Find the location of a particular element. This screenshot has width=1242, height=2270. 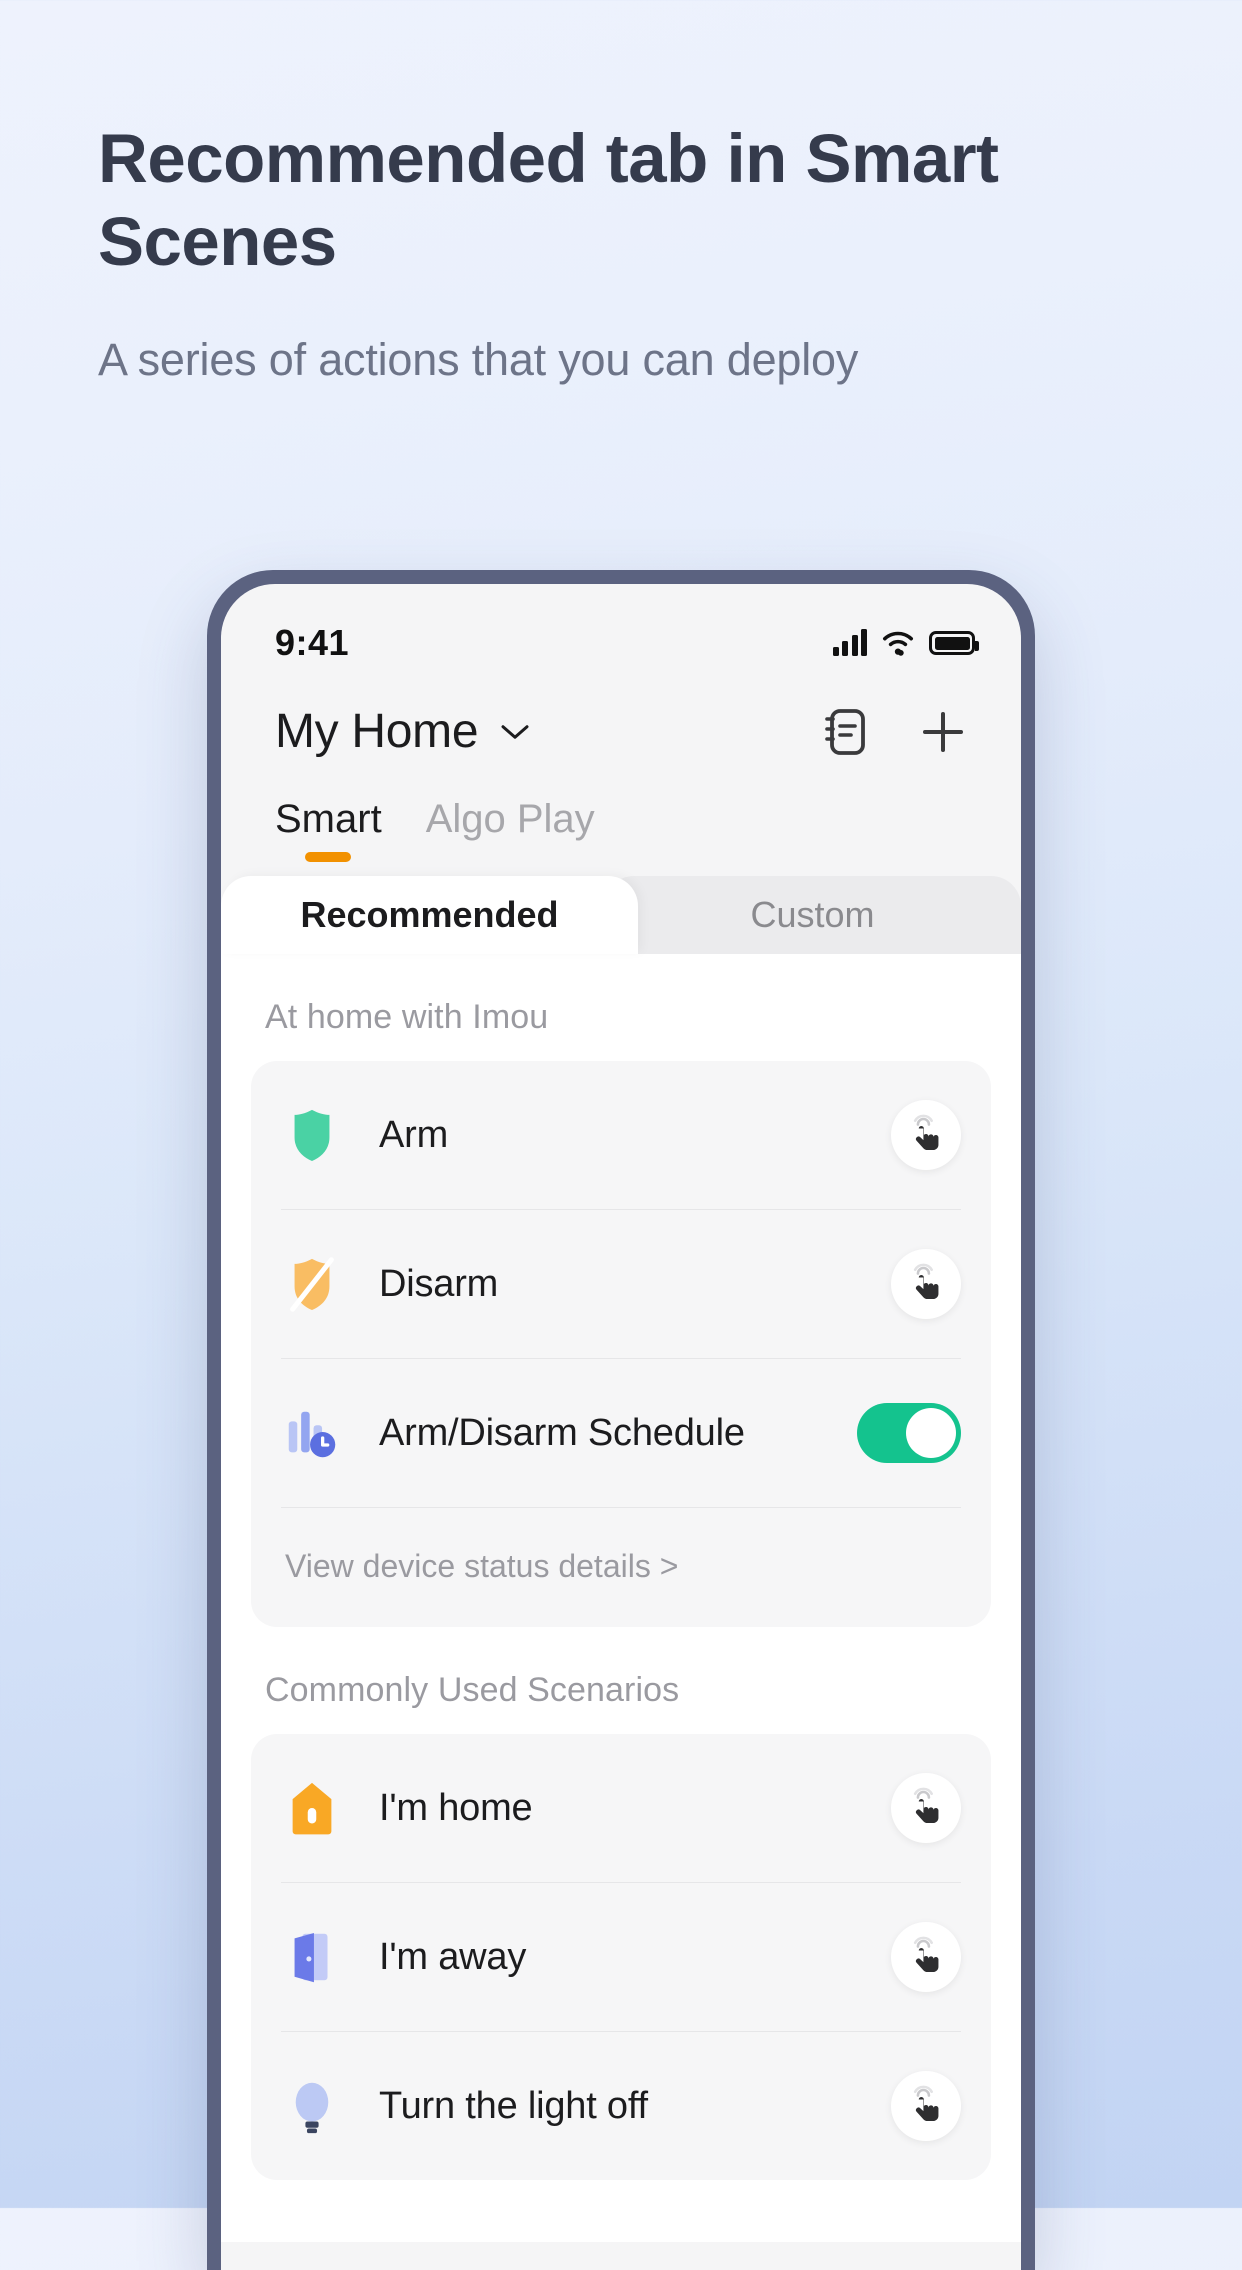

section-header-at-home: At home with Imou is located at coordinates (407, 1017).